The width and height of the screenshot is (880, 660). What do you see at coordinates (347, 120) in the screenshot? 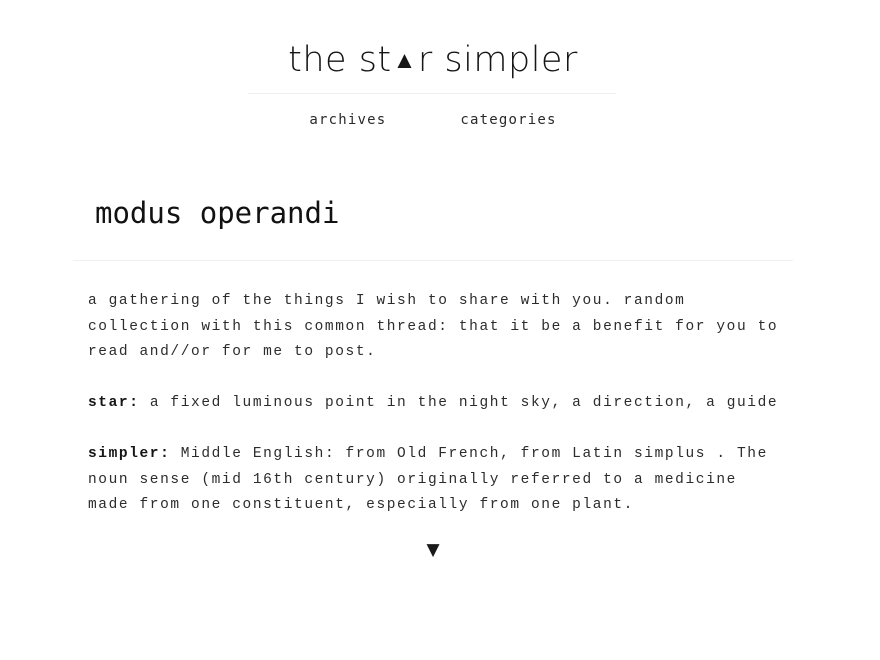
I see `nav-link-archives: archives` at bounding box center [347, 120].